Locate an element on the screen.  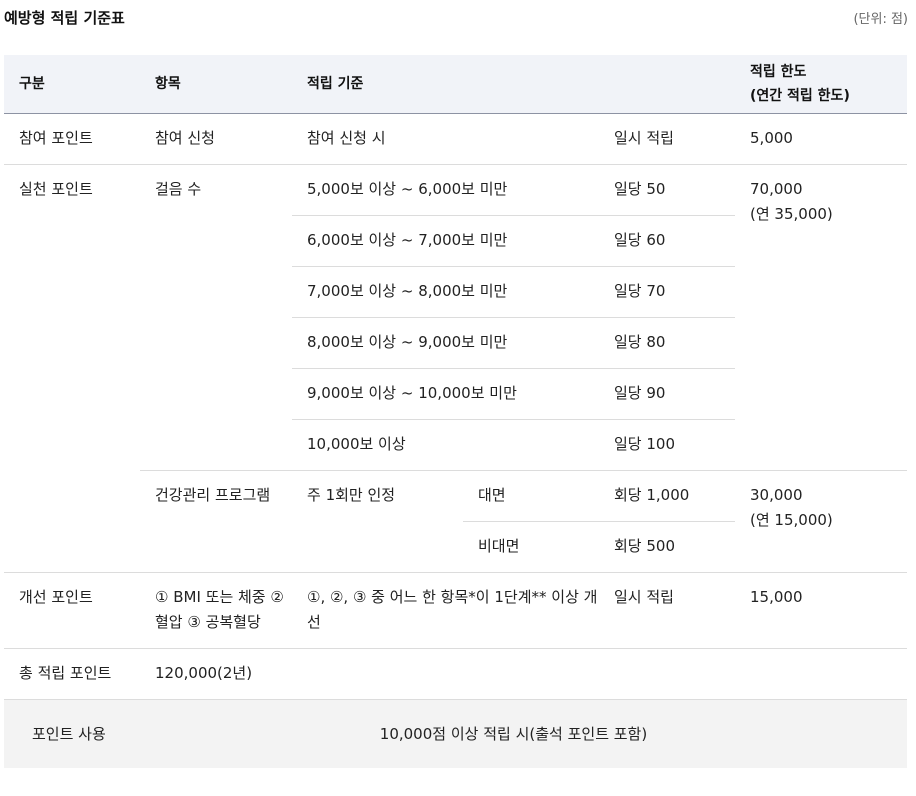
table-row: 총 적립 포인트 120,000(2년) is located at coordinates (456, 674).